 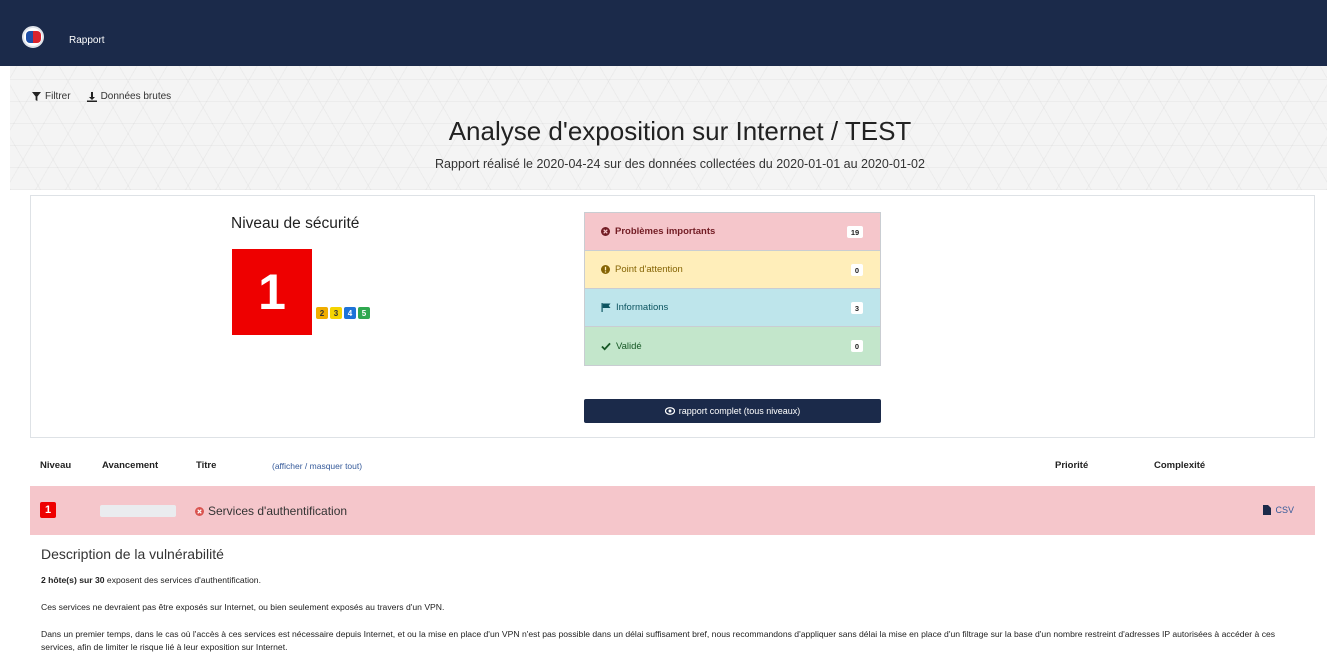 I want to click on filter-button: Filtrer, so click(x=51, y=96).